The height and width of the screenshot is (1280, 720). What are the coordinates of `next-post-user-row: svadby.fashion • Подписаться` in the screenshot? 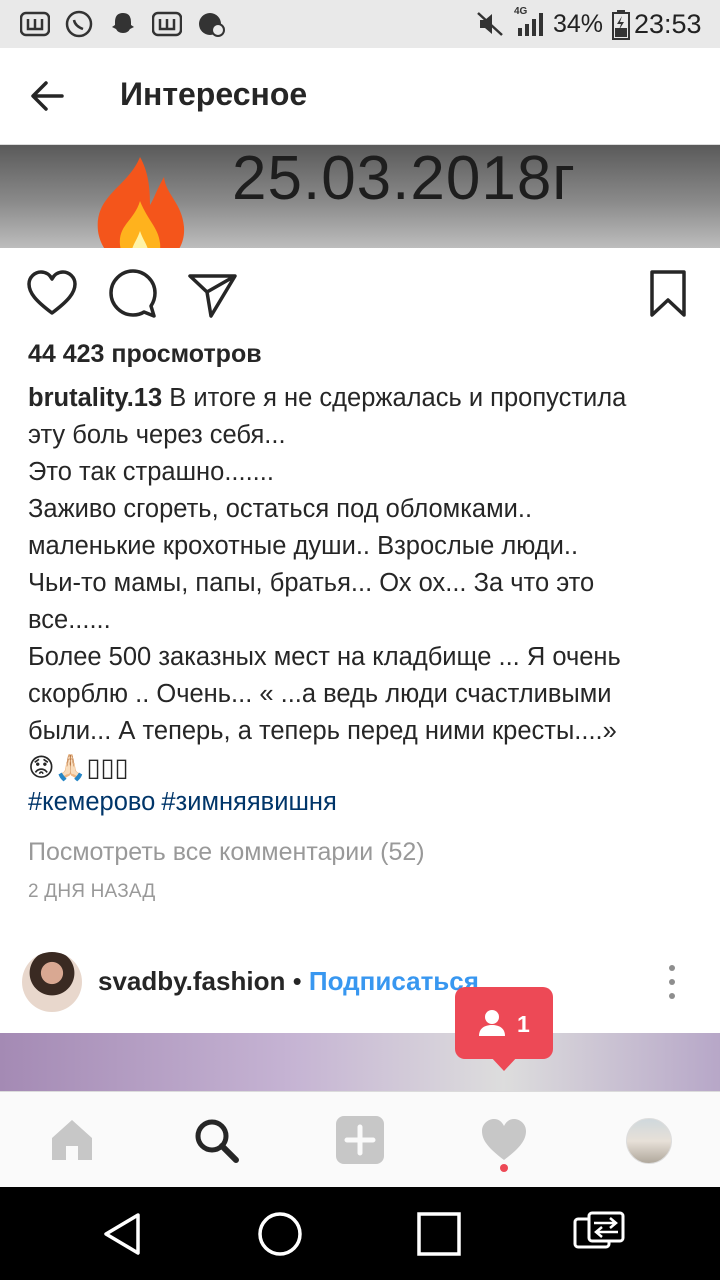 It's located at (288, 981).